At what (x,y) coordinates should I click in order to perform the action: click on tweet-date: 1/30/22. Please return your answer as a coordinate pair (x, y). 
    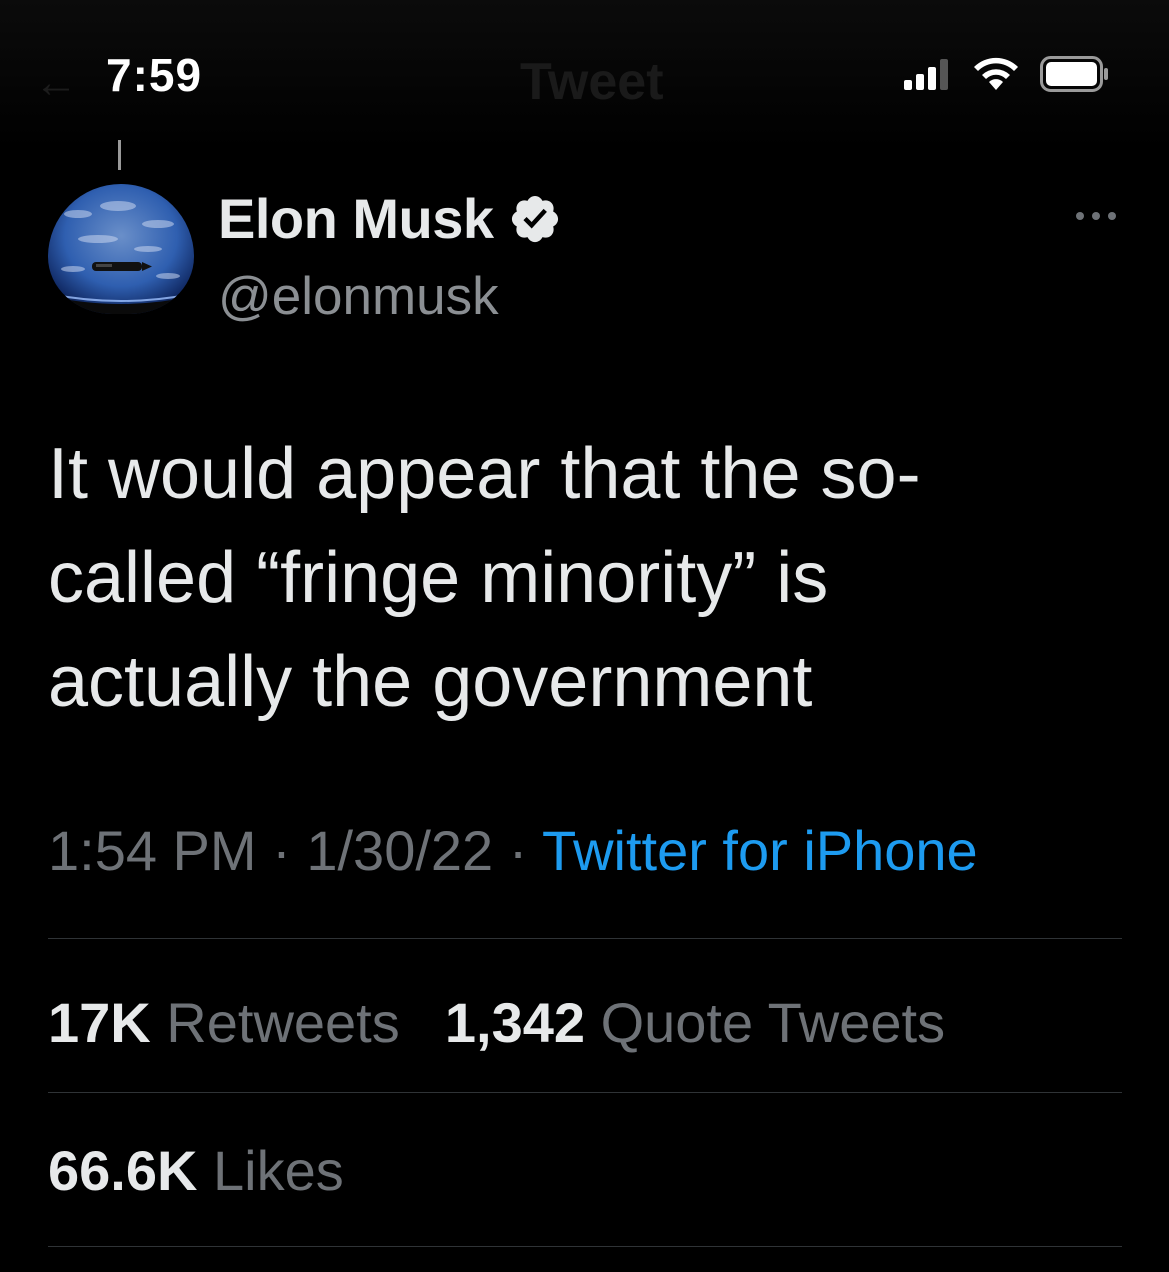
    Looking at the image, I should click on (399, 850).